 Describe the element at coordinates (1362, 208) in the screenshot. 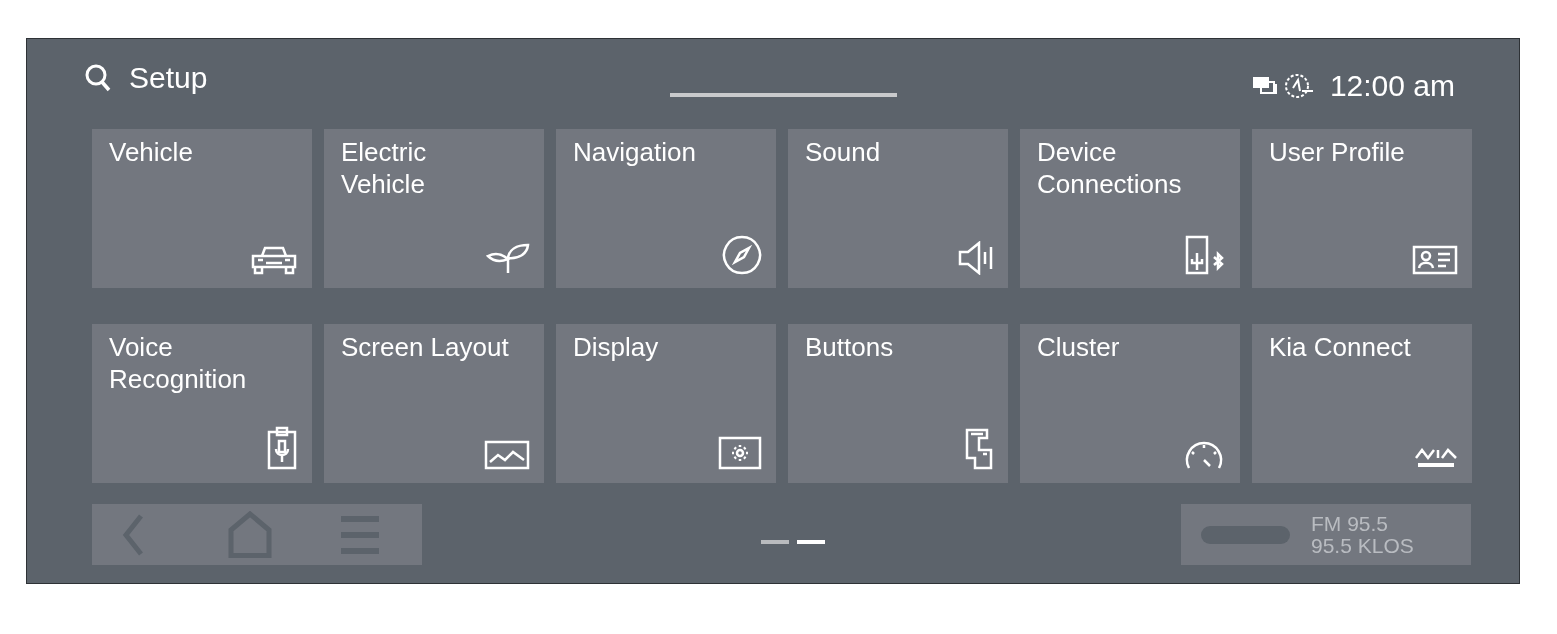

I see `category-tile: User Profile` at that location.